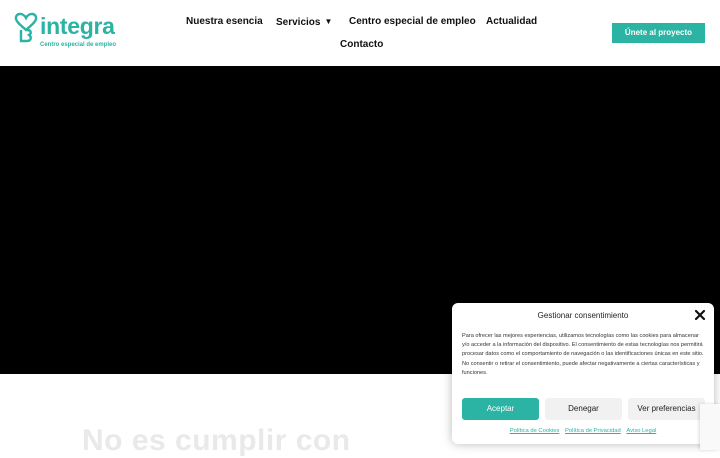  What do you see at coordinates (535, 431) in the screenshot?
I see `cookie-policy-link: Política de Cookies` at bounding box center [535, 431].